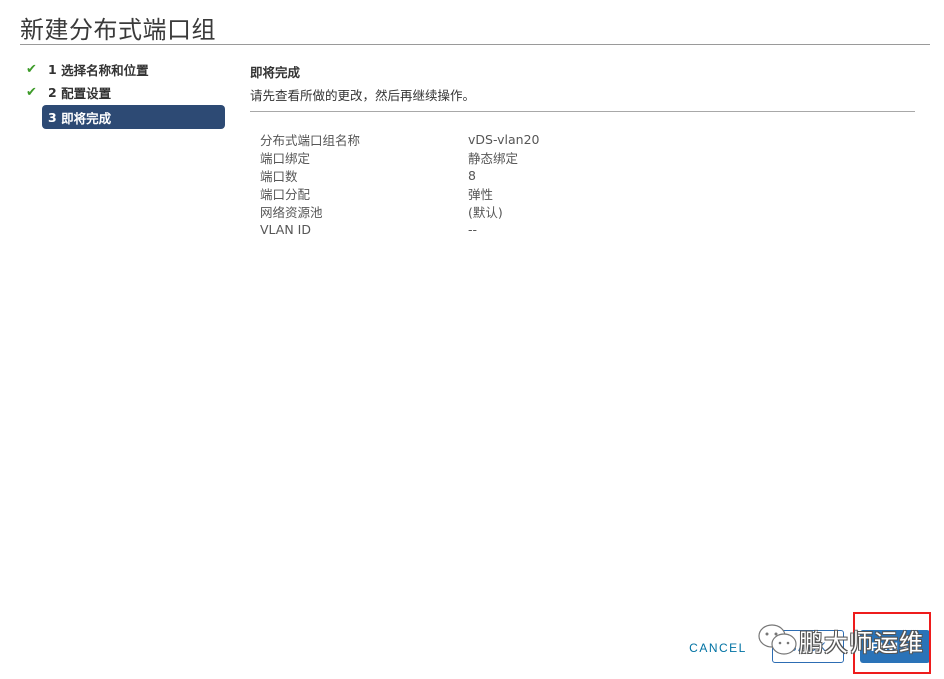 Image resolution: width=944 pixels, height=679 pixels. I want to click on summary-value: 静态绑定, so click(493, 158).